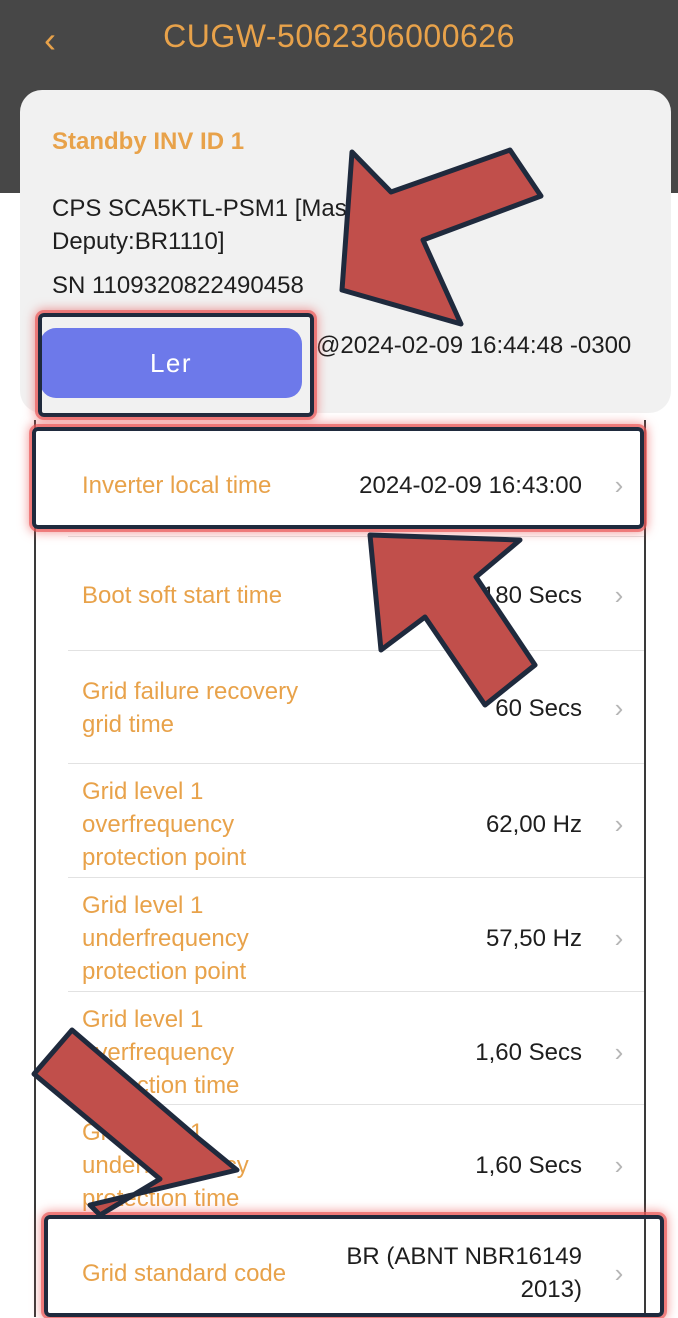 The image size is (678, 1318). Describe the element at coordinates (190, 708) in the screenshot. I see `param-label: Grid failure recovery grid time` at that location.